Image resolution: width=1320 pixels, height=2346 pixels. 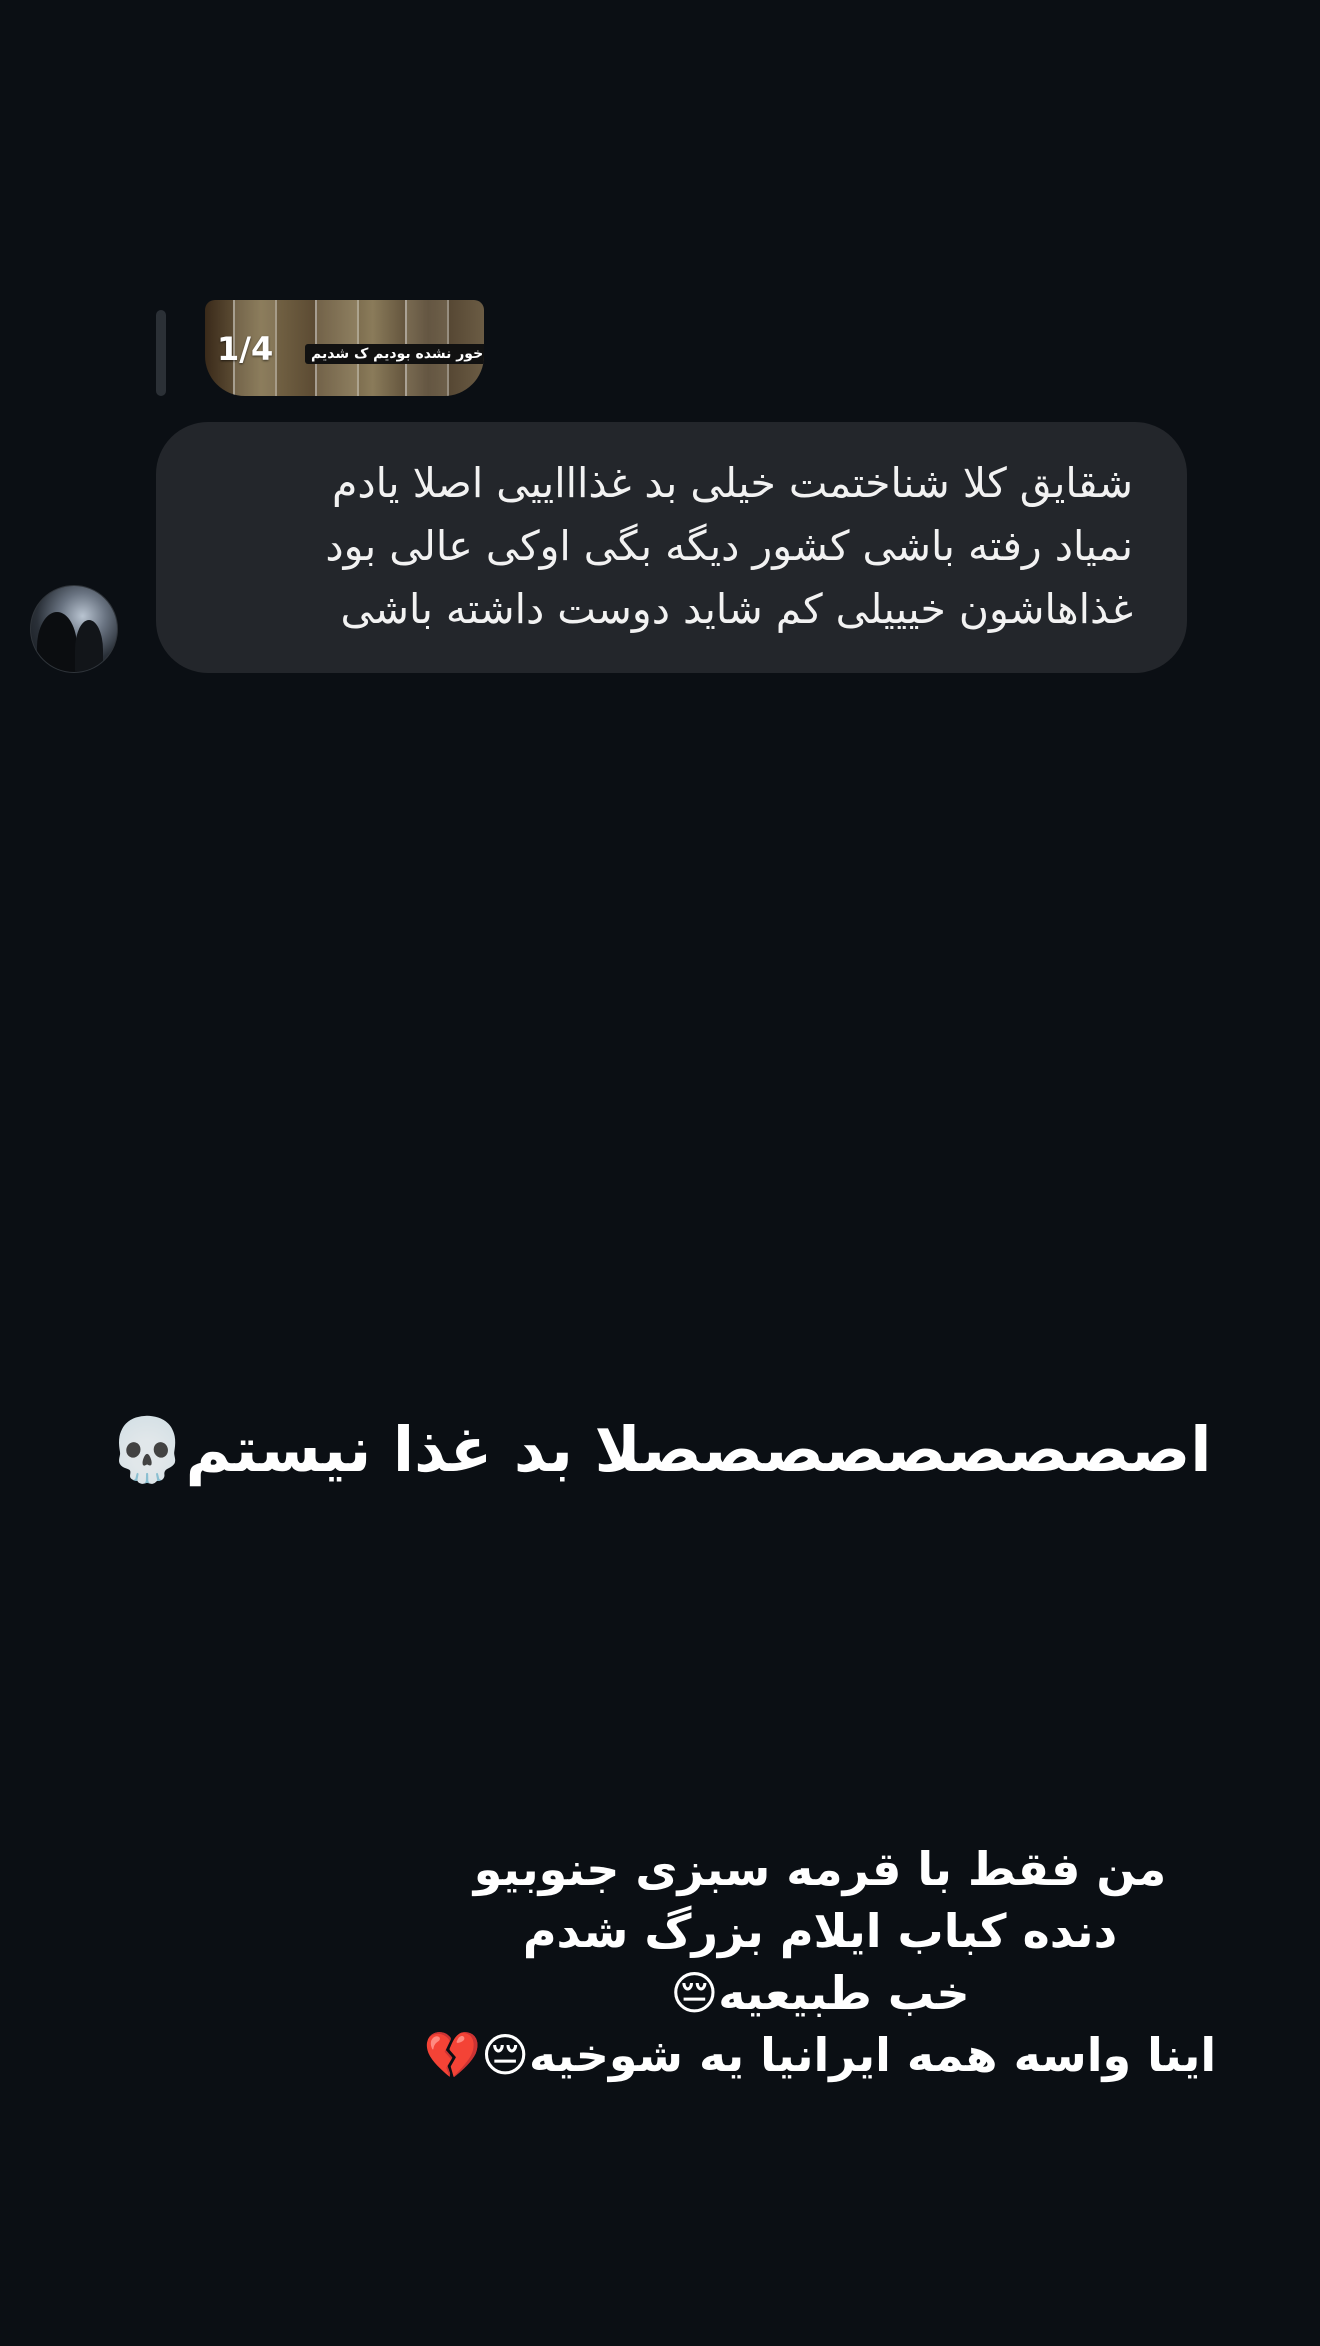 I want to click on story-caption: خور نشده بودیم ک شدیم, so click(x=394, y=354).